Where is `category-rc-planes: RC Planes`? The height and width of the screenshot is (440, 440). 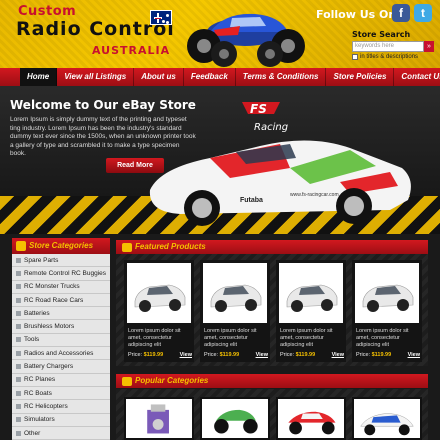
category-rc-planes: RC Planes is located at coordinates (61, 380).